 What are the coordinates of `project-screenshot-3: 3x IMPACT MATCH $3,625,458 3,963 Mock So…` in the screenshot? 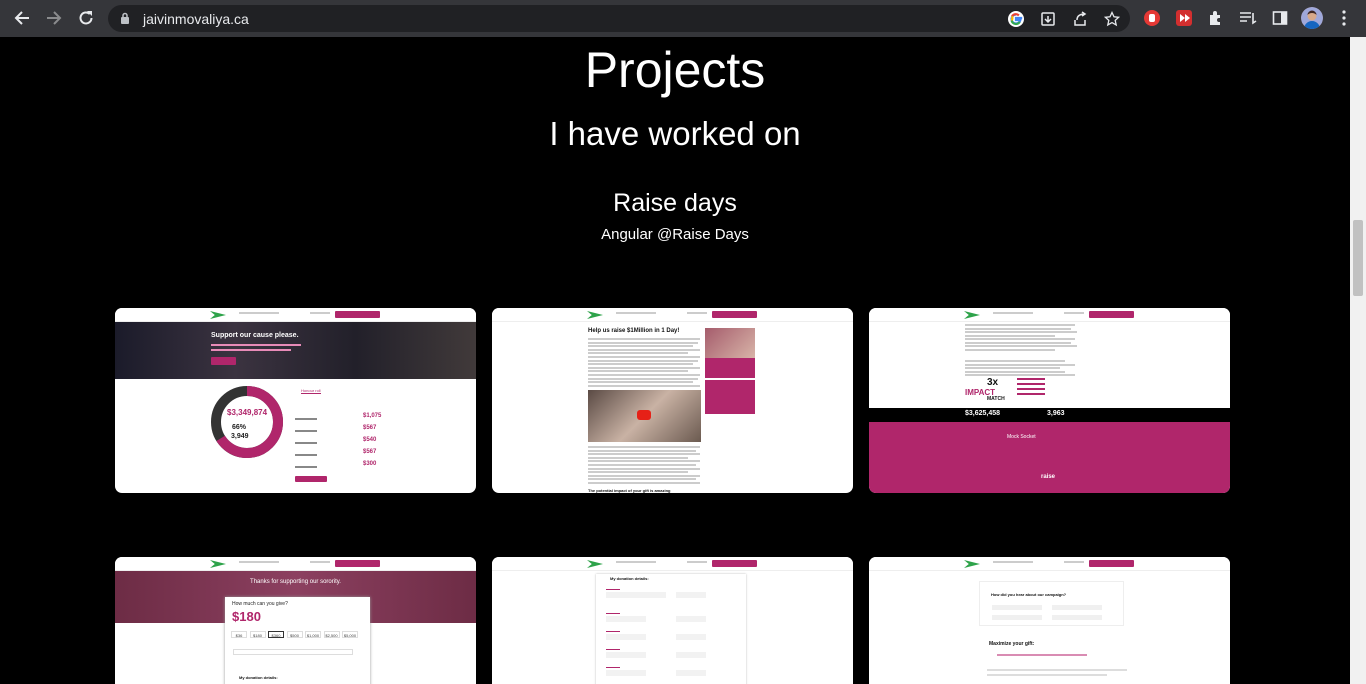 It's located at (1049, 400).